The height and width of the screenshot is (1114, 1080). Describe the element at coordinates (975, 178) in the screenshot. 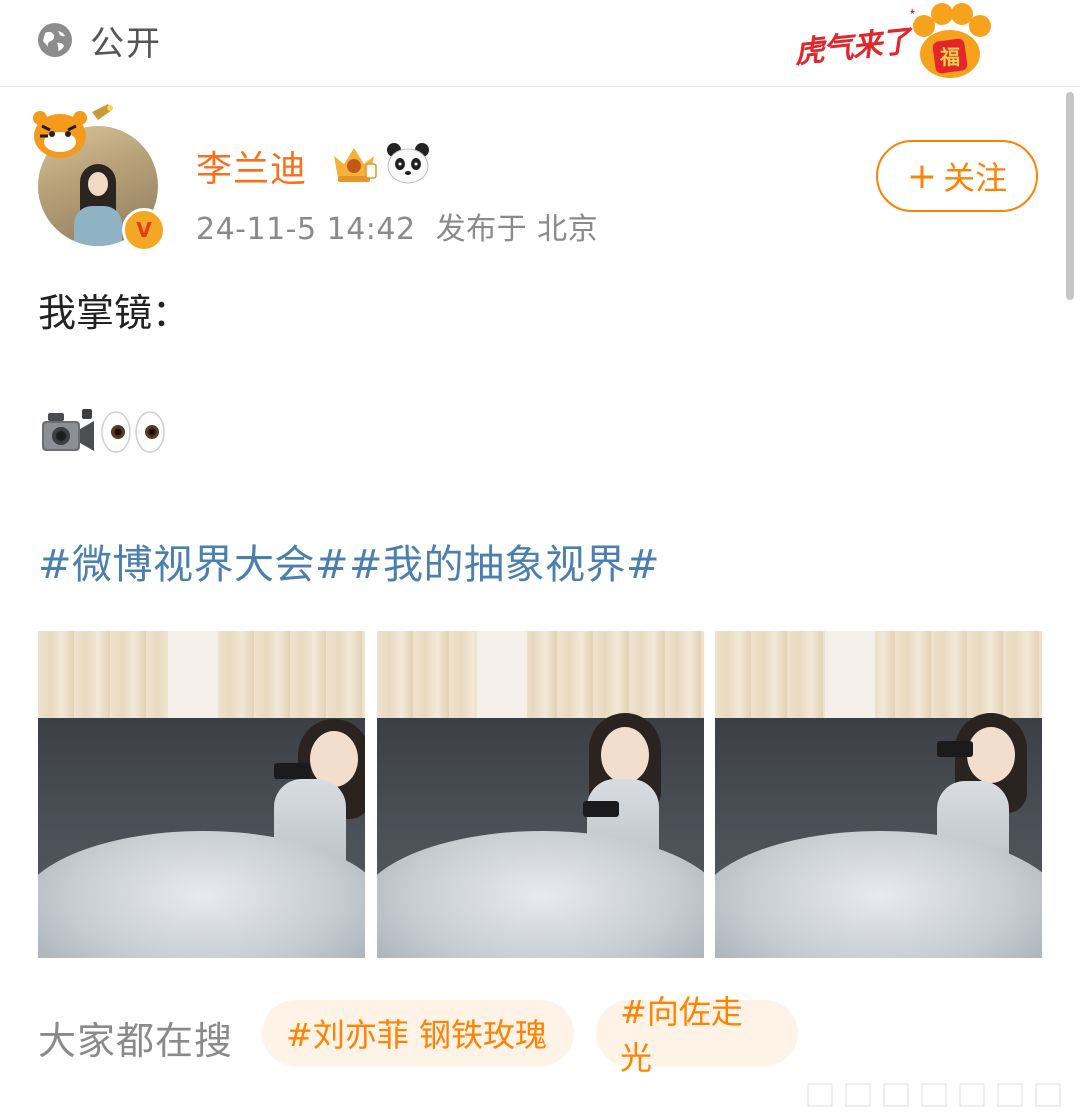

I see `follow-label: 关注` at that location.